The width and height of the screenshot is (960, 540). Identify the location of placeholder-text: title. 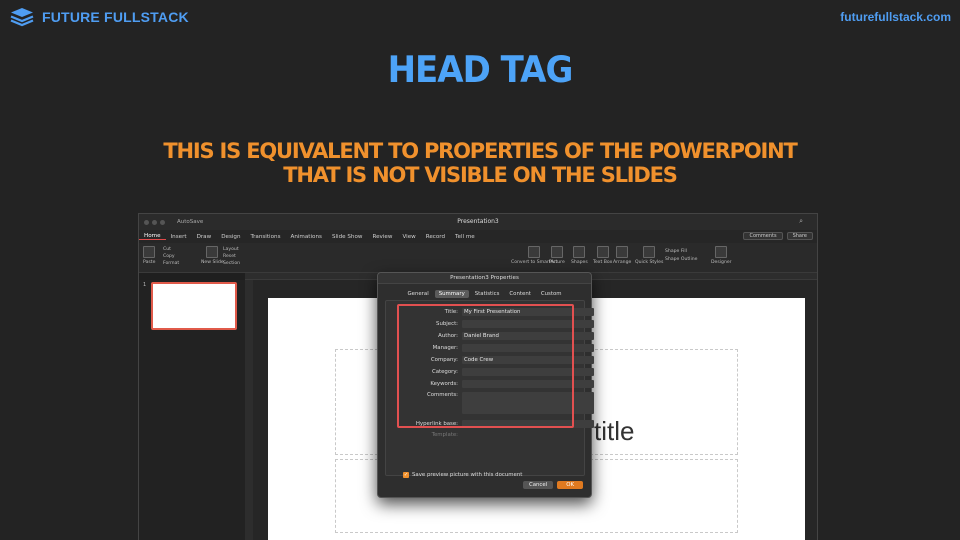
(614, 431).